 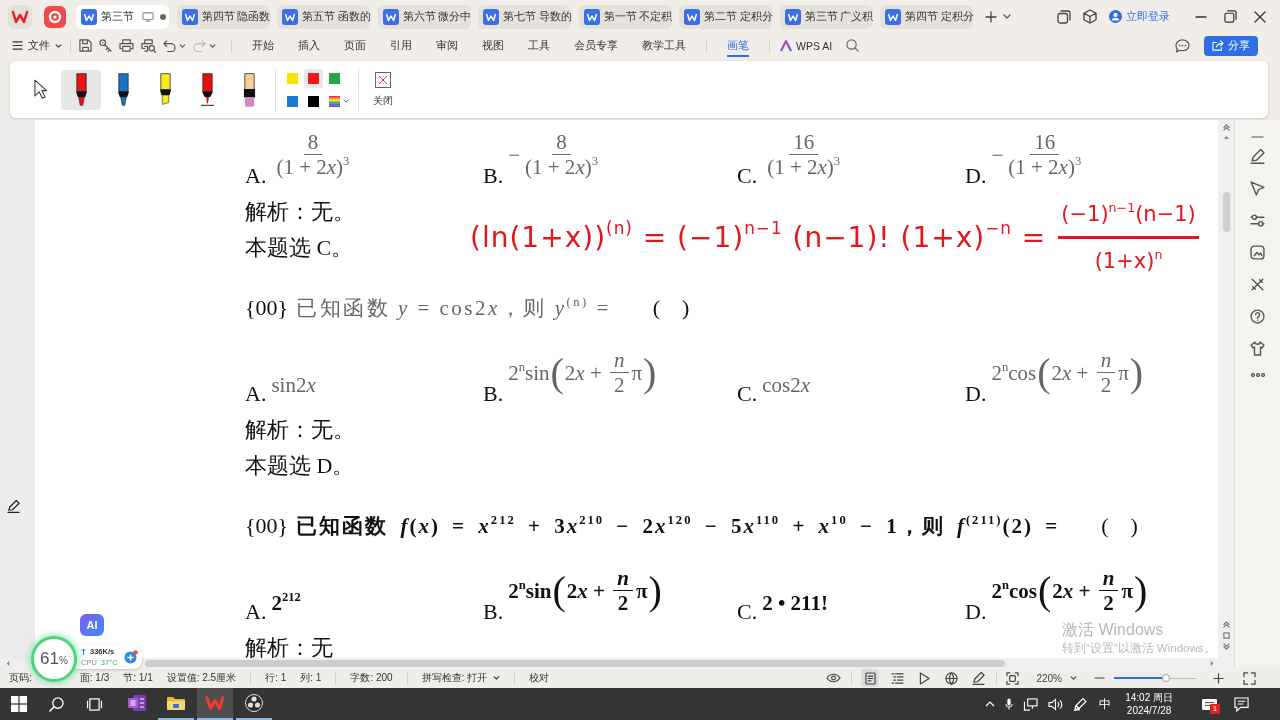 What do you see at coordinates (1241, 704) in the screenshot?
I see `action-center-icon` at bounding box center [1241, 704].